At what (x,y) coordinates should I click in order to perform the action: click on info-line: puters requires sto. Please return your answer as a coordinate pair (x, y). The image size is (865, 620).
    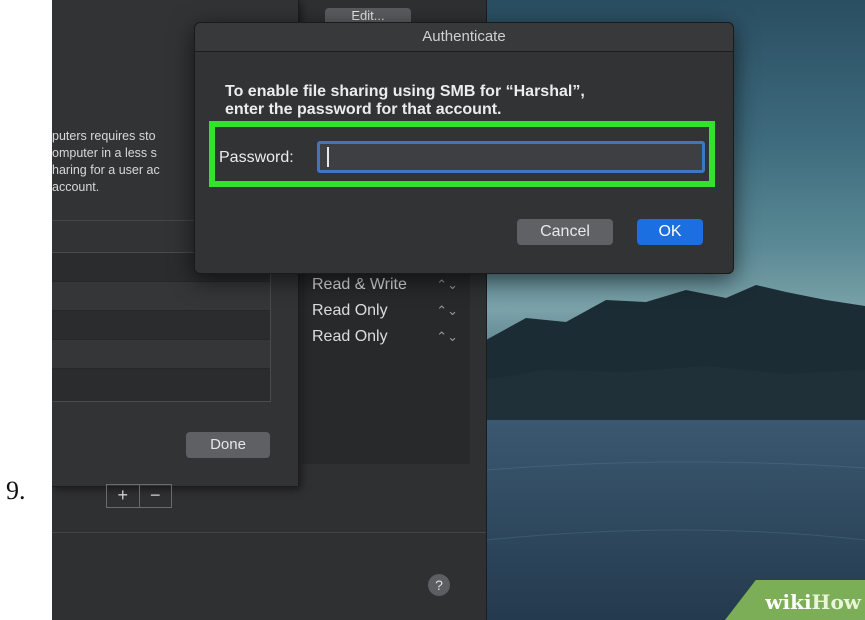
    Looking at the image, I should click on (104, 136).